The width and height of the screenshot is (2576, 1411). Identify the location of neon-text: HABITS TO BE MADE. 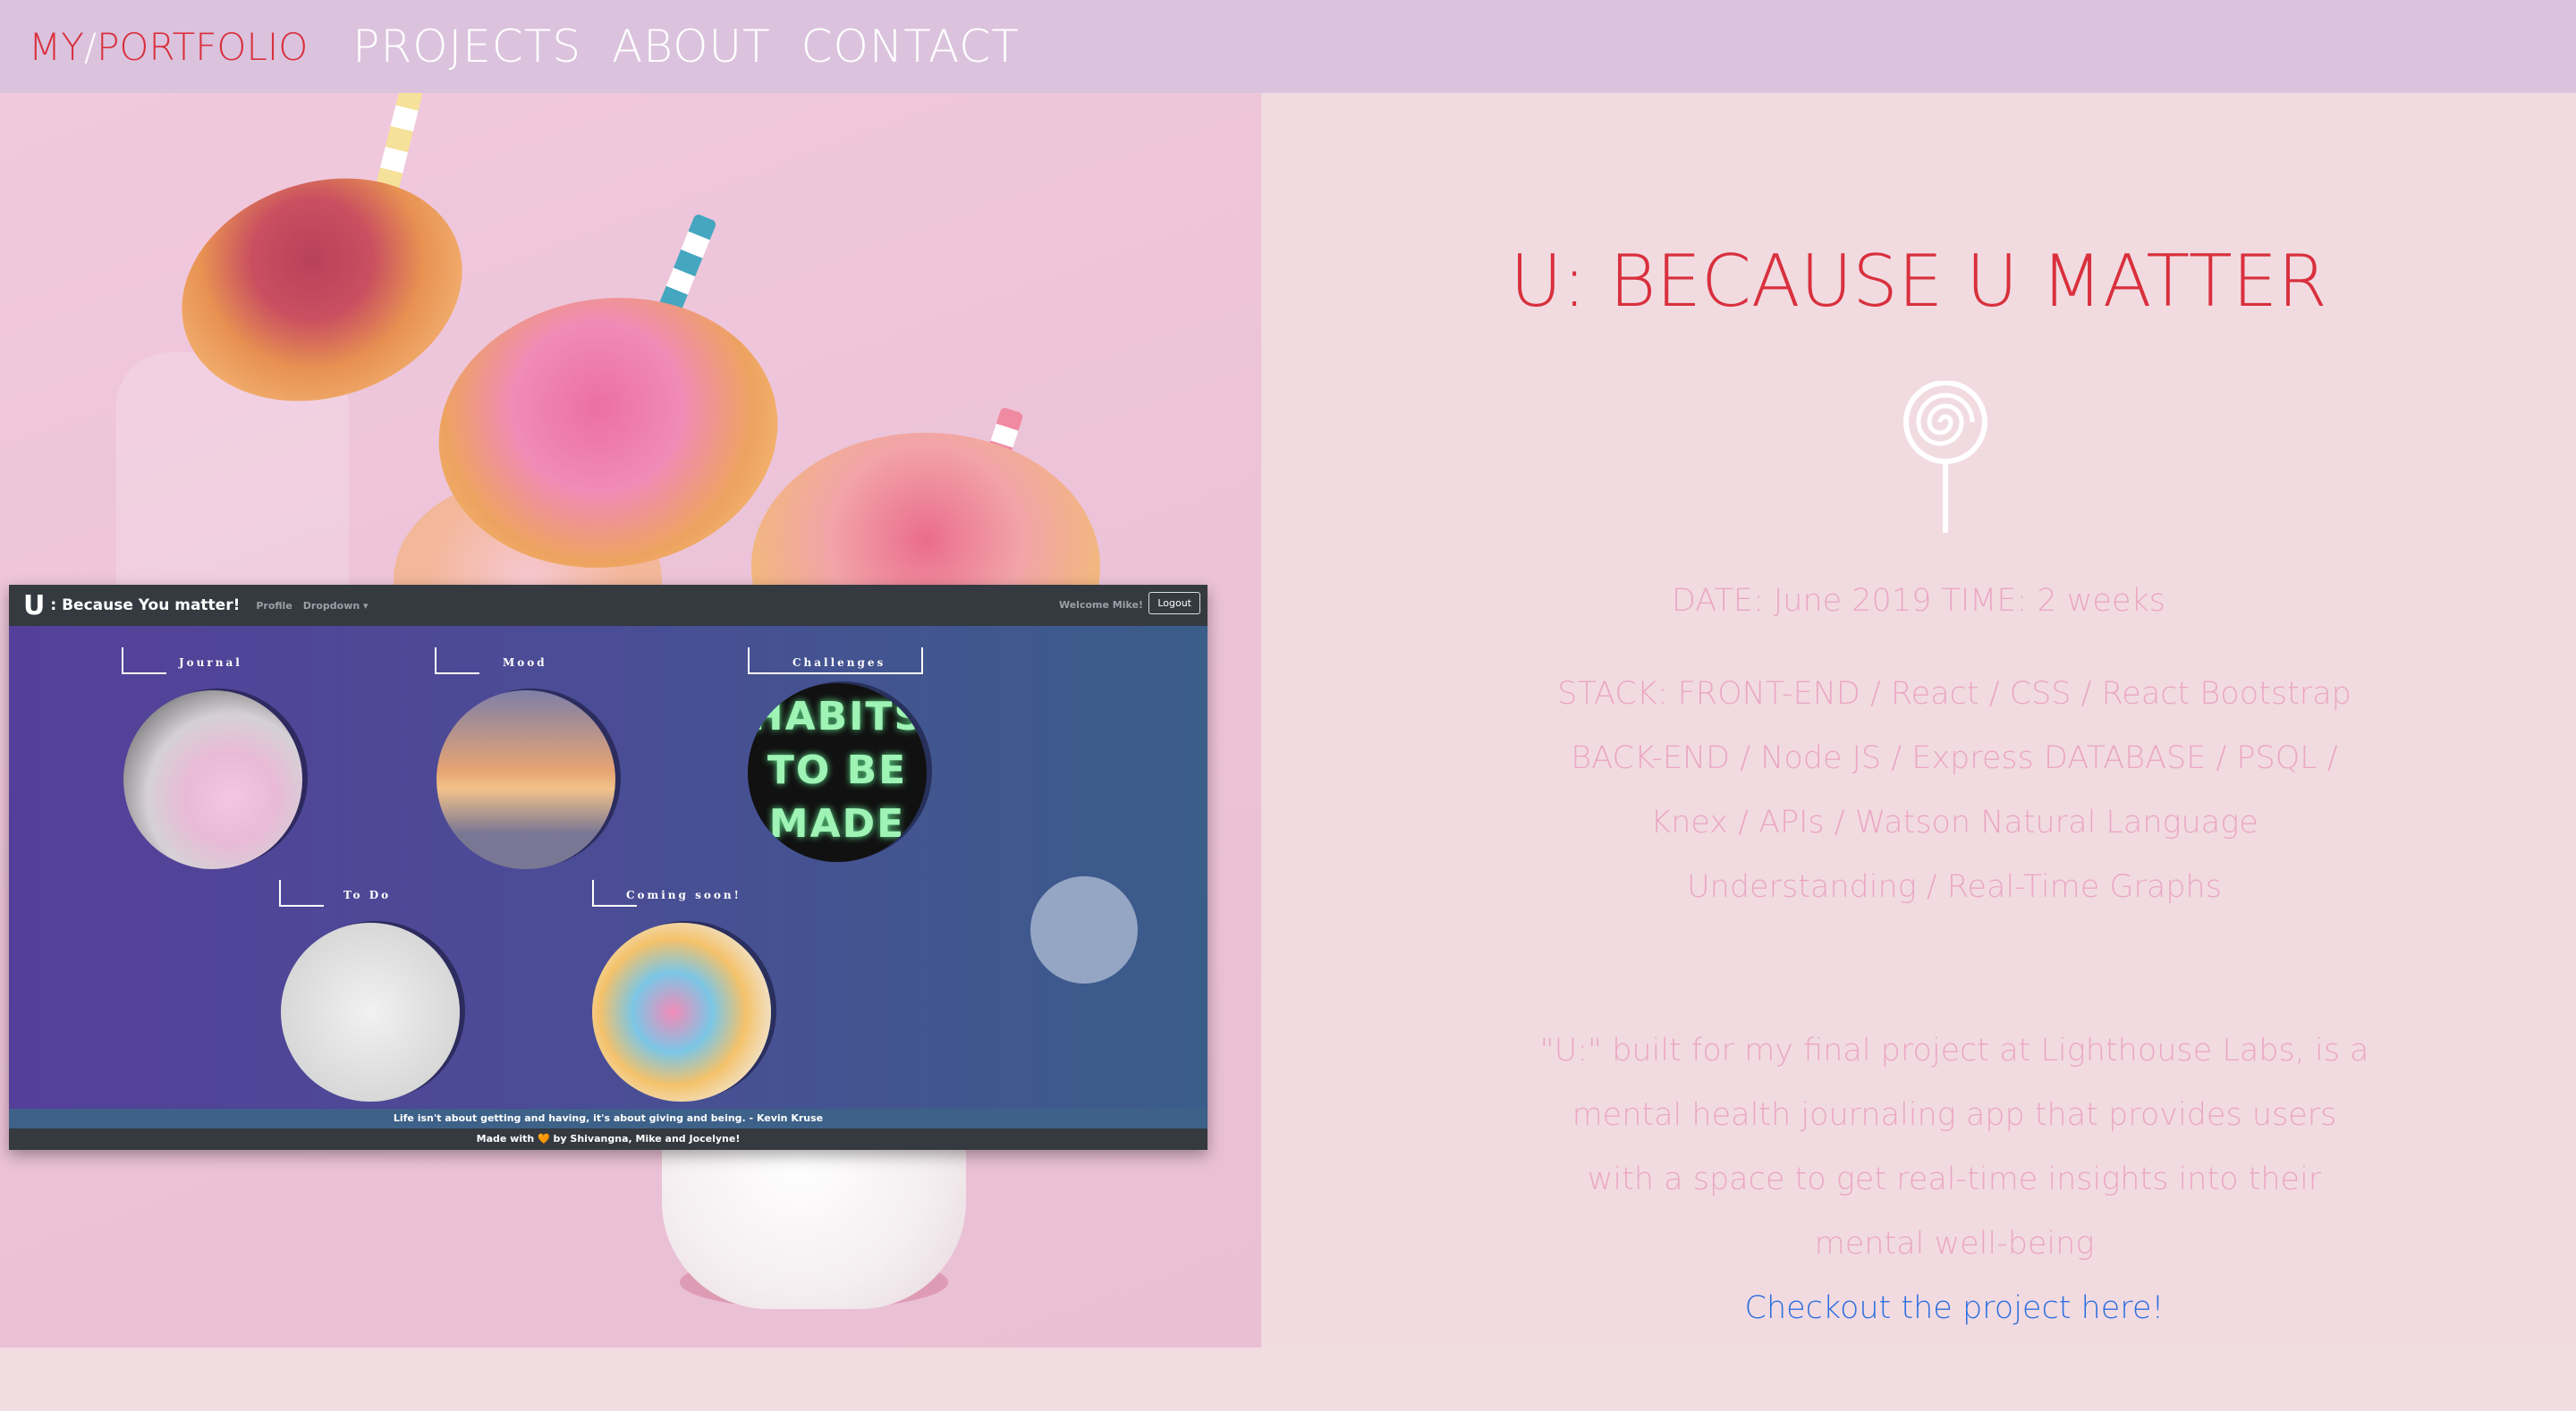
(837, 770).